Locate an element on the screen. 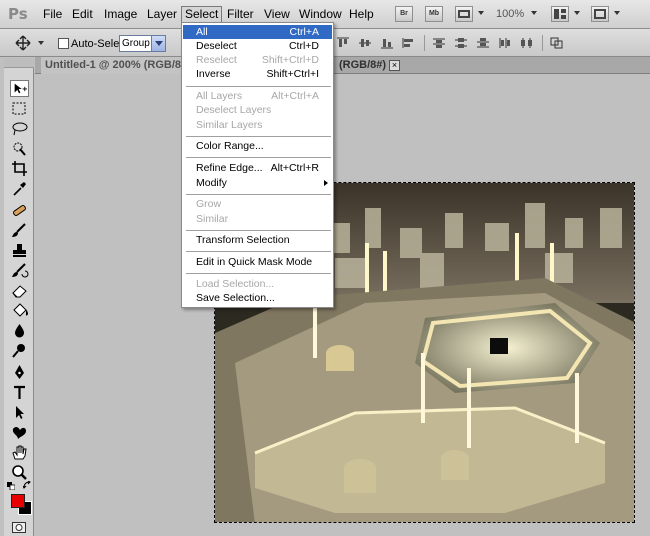 This screenshot has height=536, width=650. auto-select-target-value: Group is located at coordinates (136, 43).